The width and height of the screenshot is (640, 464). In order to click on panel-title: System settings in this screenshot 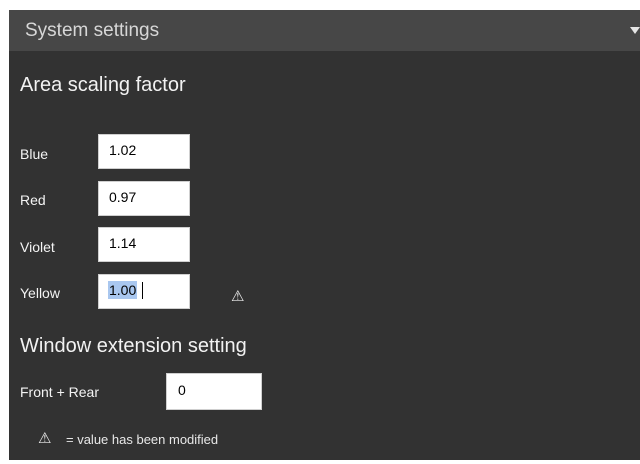, I will do `click(92, 30)`.